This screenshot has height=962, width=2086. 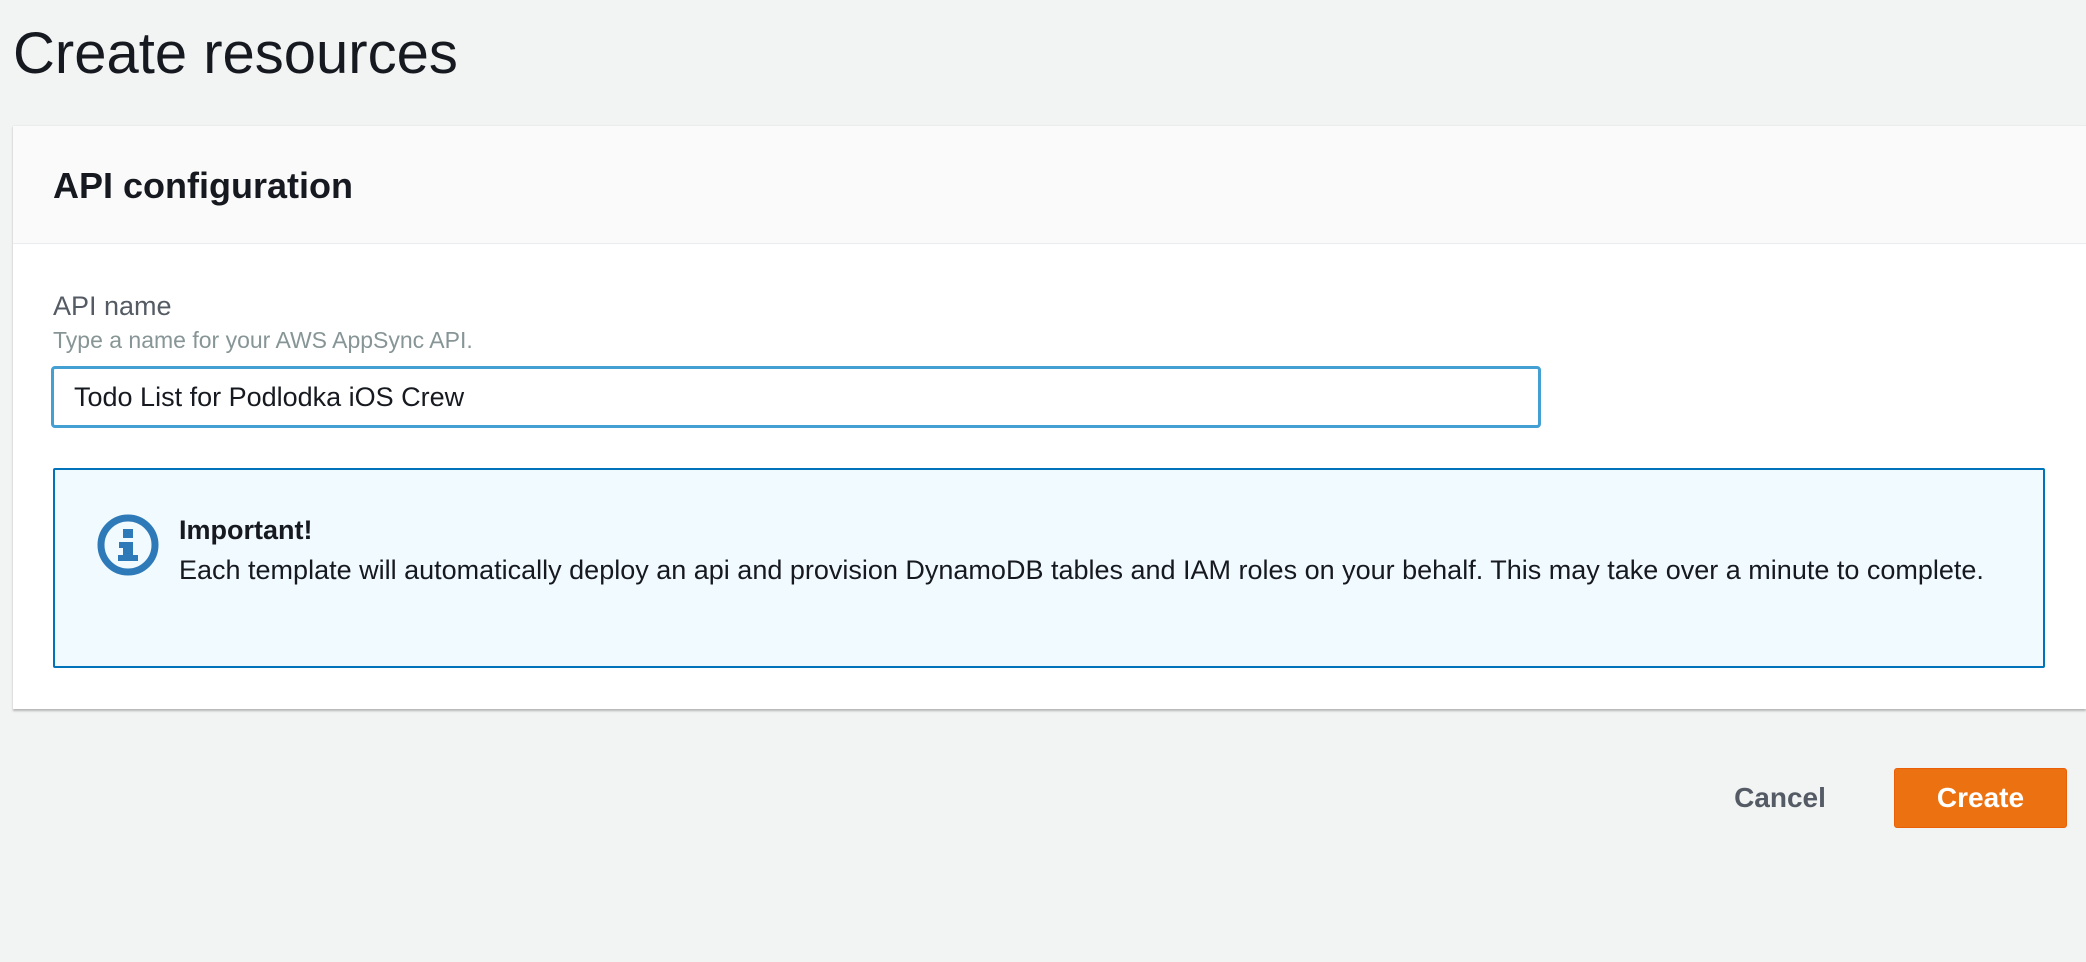 I want to click on api-name-description: Type a name for your AWS AppSync API., so click(x=263, y=340).